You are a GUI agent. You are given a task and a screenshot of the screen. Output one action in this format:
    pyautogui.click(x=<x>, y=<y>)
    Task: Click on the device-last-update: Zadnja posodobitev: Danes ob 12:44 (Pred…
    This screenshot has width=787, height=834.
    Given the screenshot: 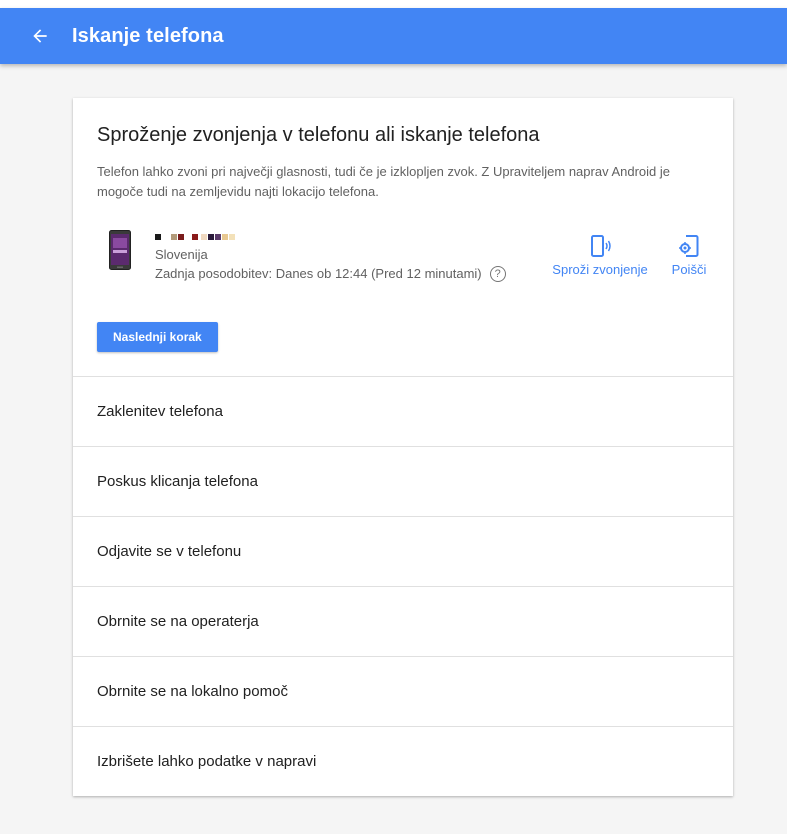 What is the action you would take?
    pyautogui.click(x=330, y=274)
    